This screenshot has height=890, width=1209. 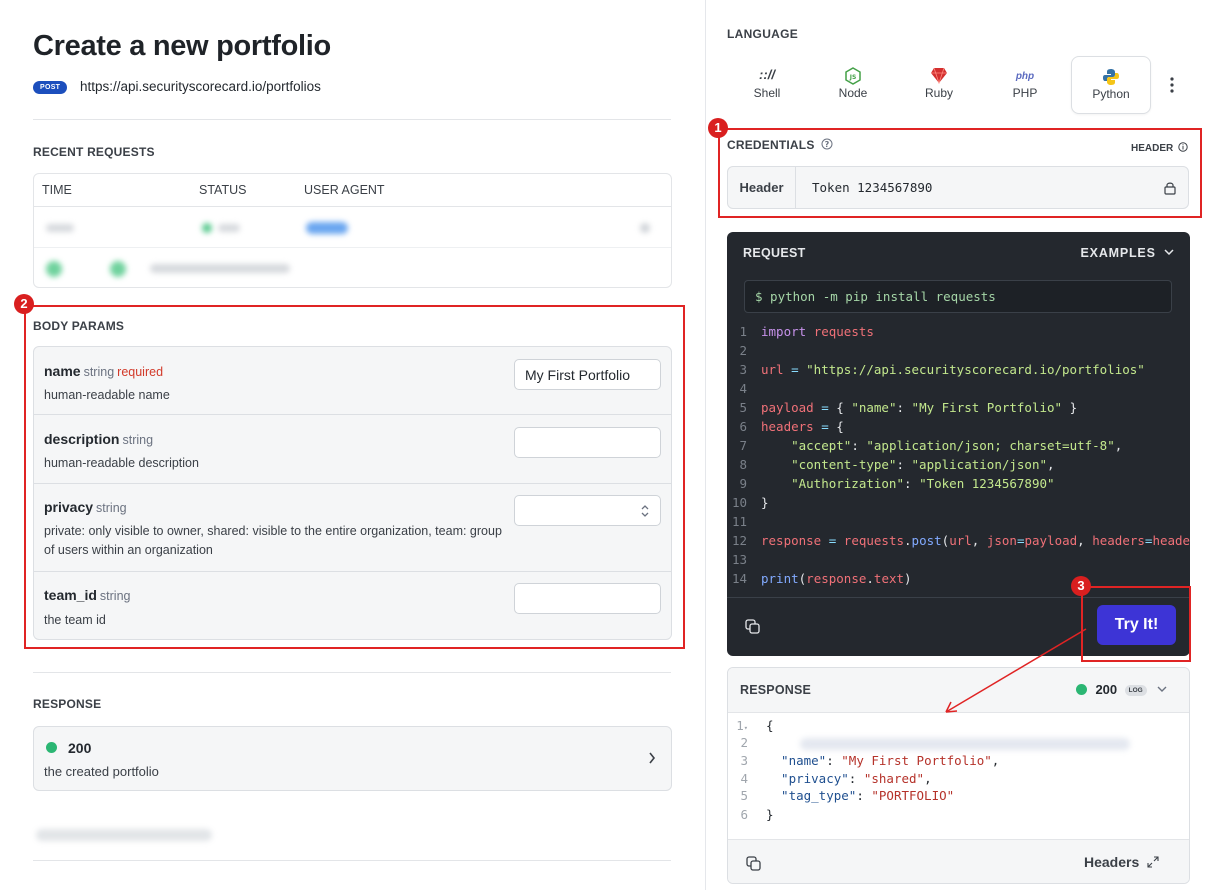 I want to click on response-line: 1▾{, so click(x=755, y=725).